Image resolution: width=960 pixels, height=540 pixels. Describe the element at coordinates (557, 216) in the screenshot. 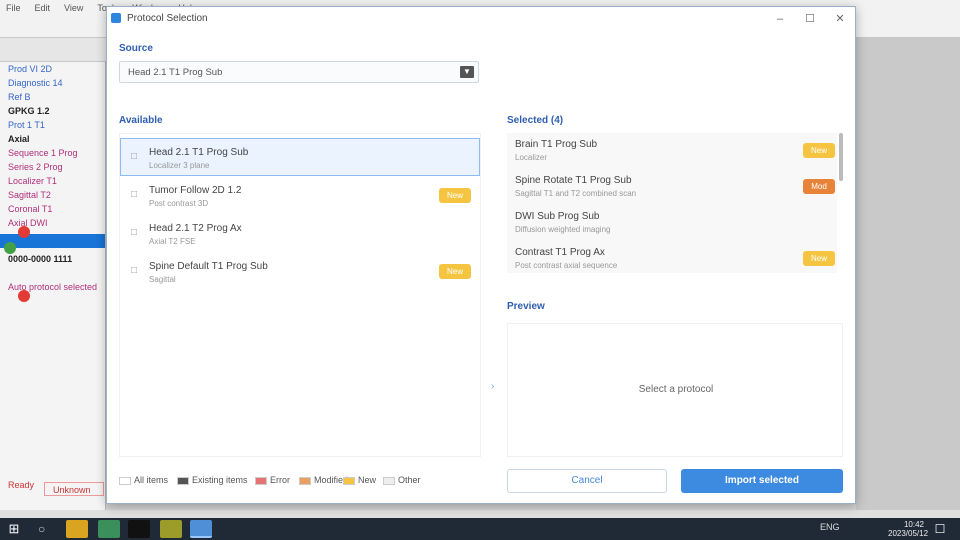

I see `item-title: DWI Sub Prog Sub` at that location.